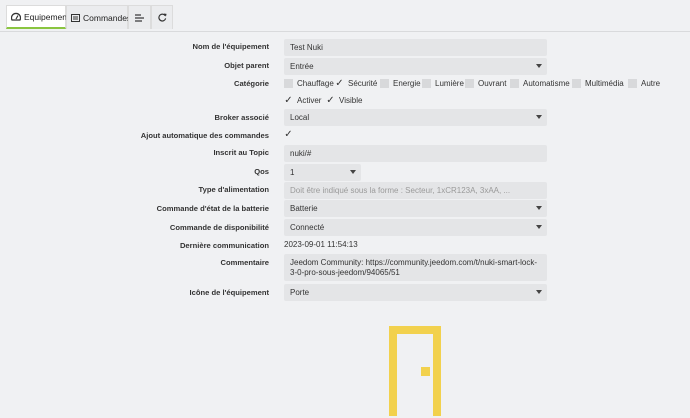 This screenshot has height=418, width=690. What do you see at coordinates (241, 117) in the screenshot?
I see `broker-label: Broker associé` at bounding box center [241, 117].